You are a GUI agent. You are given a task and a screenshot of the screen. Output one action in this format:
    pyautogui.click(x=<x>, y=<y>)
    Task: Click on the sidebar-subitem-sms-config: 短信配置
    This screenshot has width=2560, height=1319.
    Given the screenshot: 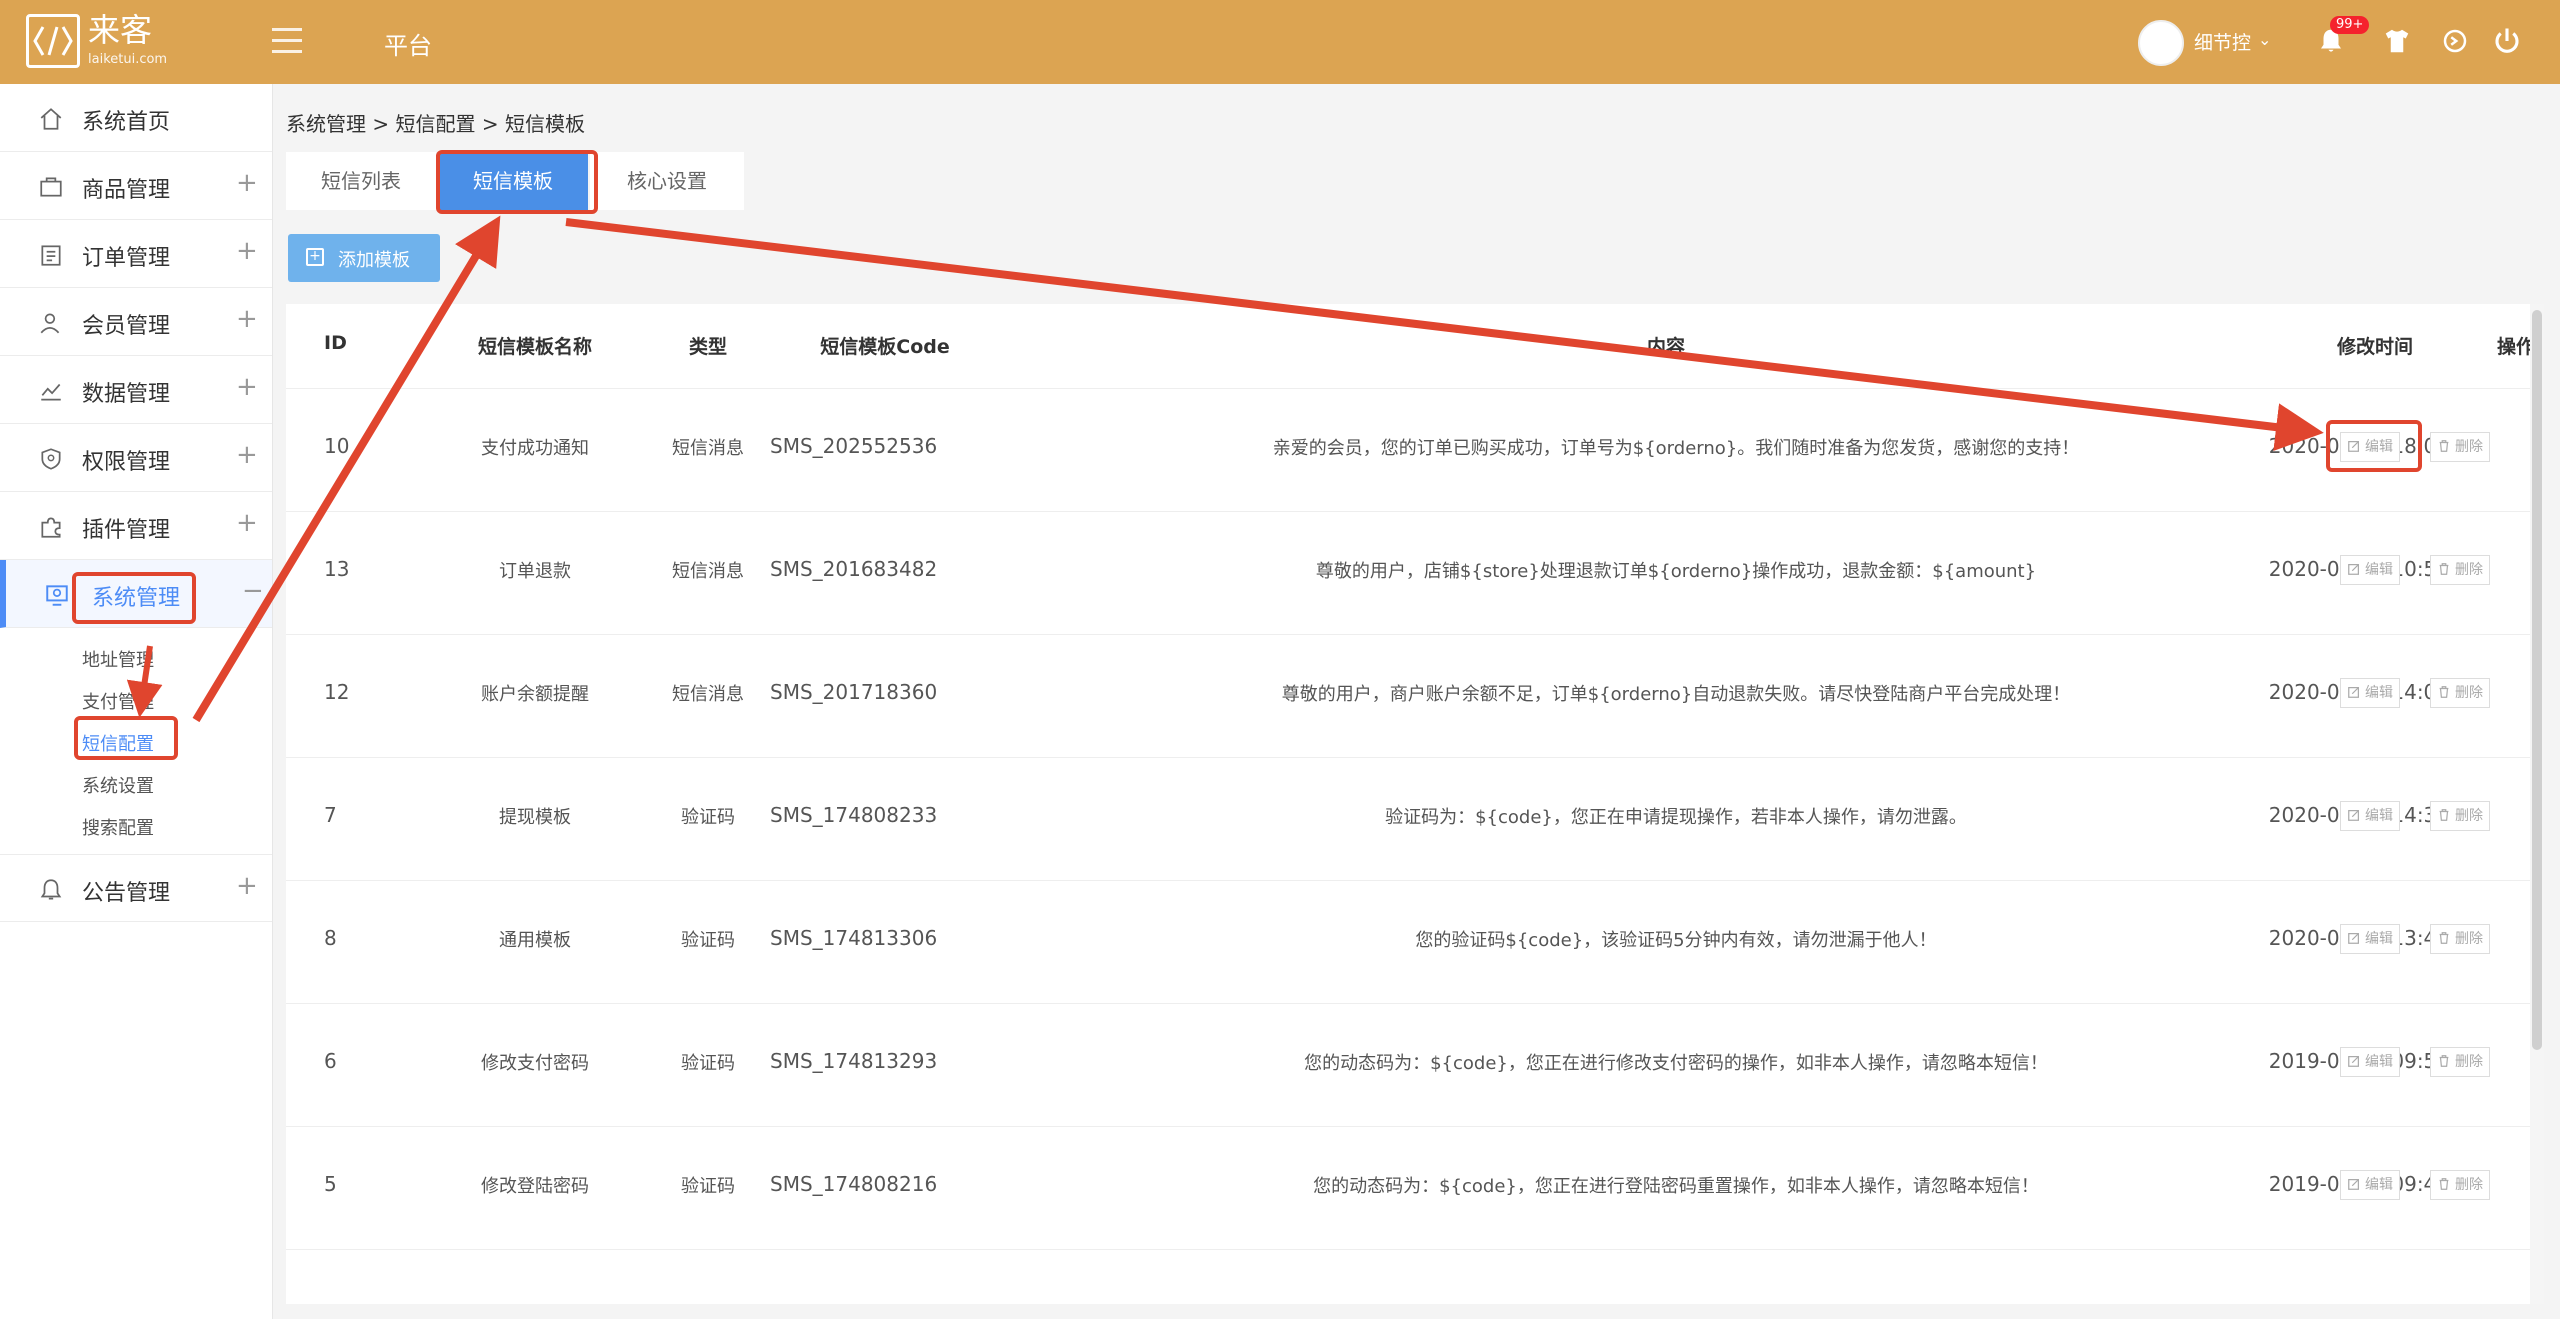 What is the action you would take?
    pyautogui.click(x=118, y=743)
    